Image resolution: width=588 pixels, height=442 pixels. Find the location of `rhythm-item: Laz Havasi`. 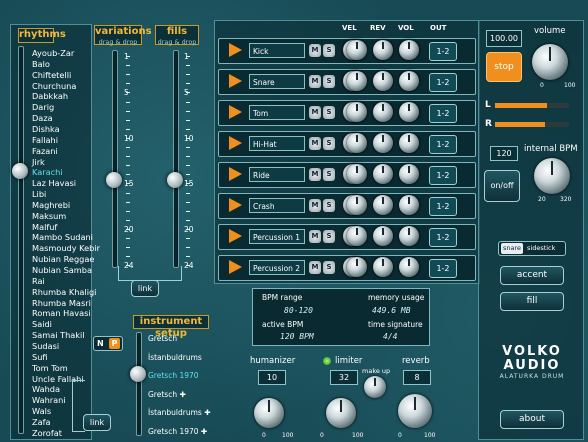

rhythm-item: Laz Havasi is located at coordinates (54, 183).